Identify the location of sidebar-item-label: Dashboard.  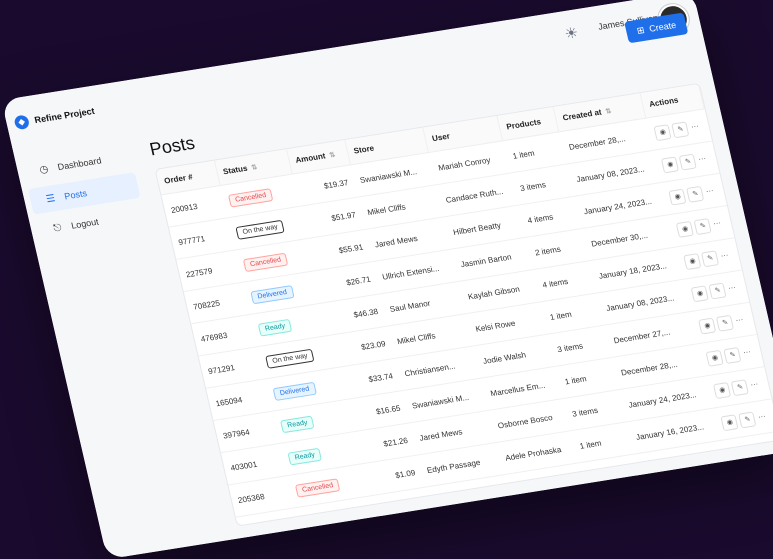
(79, 164).